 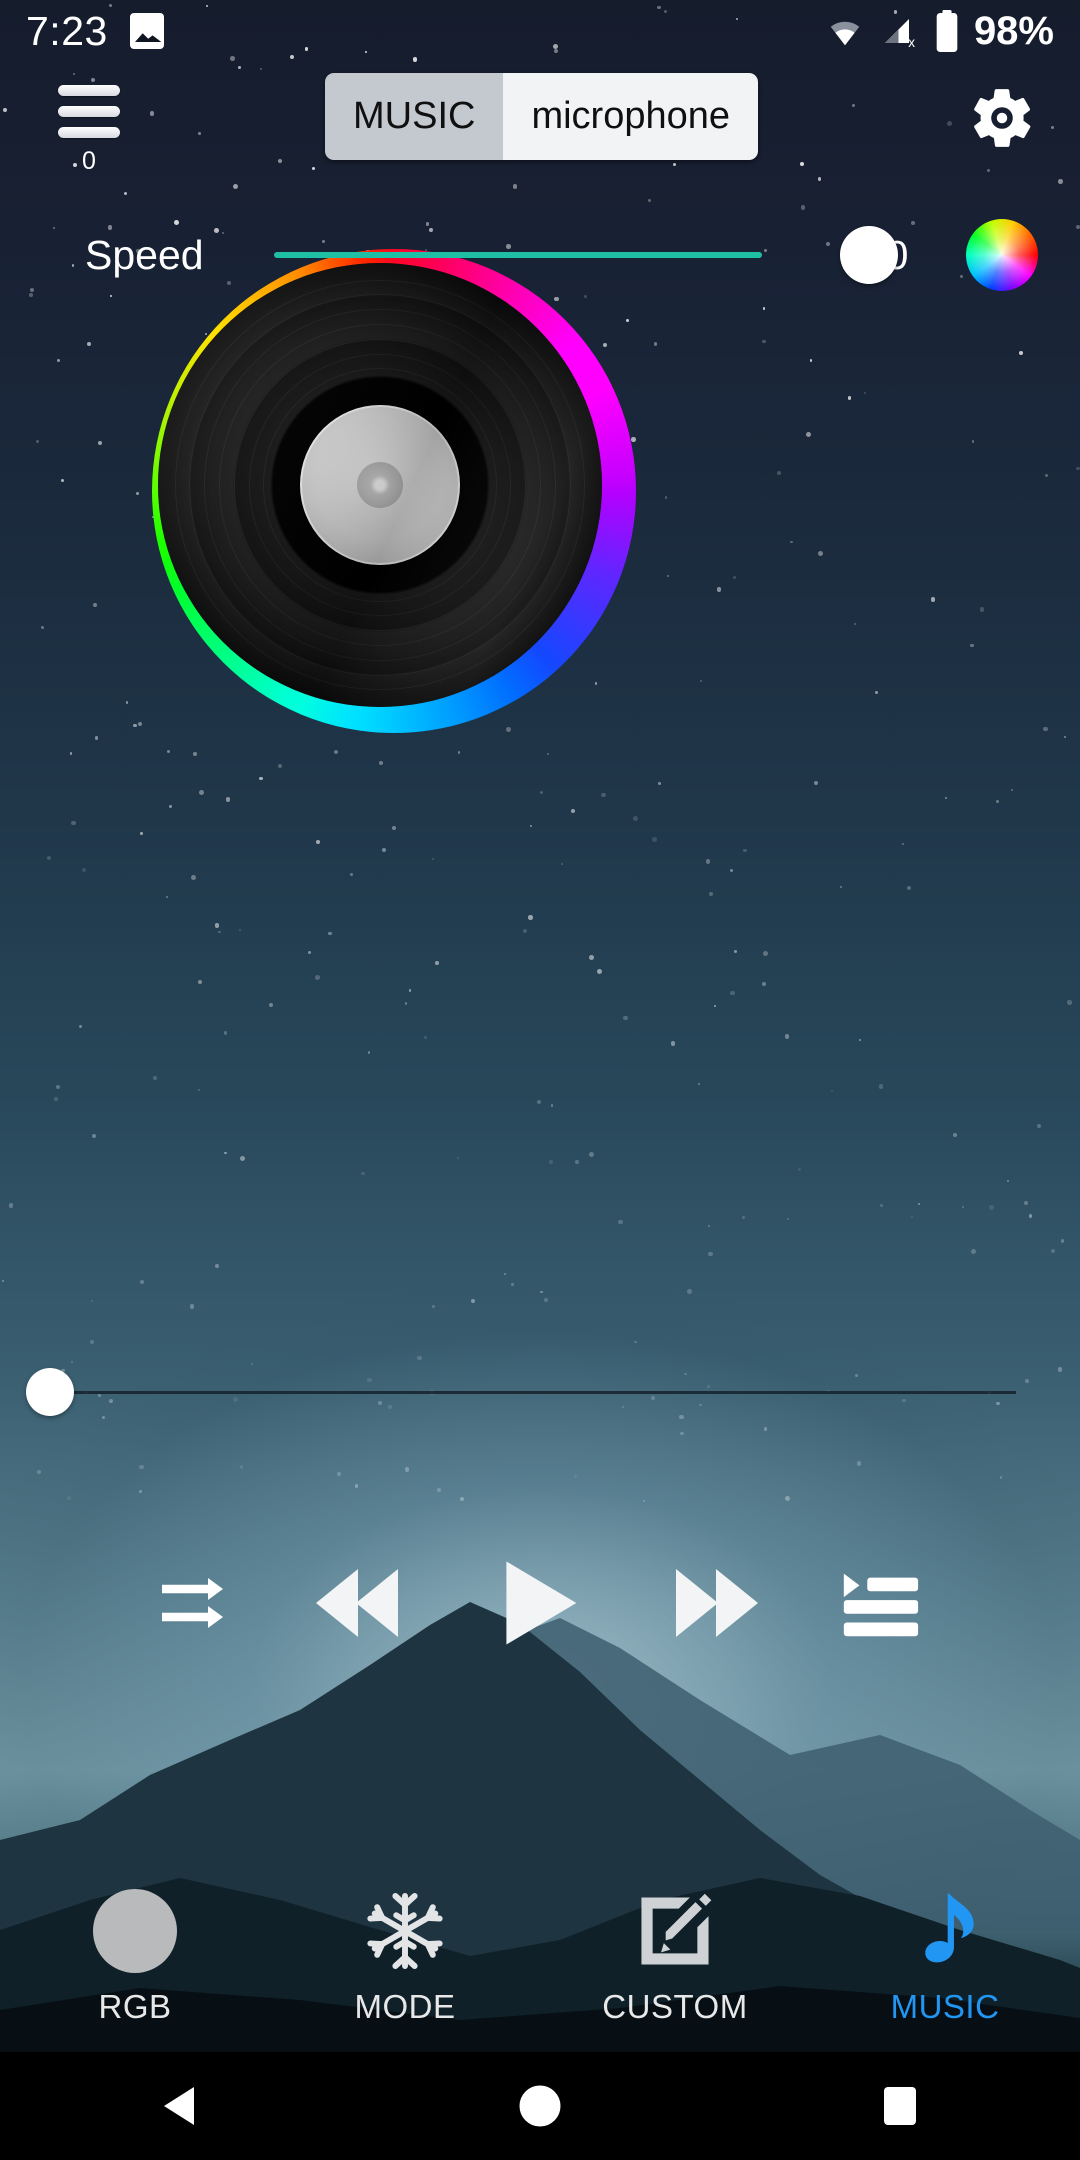 I want to click on progress-track, so click(x=544, y=1392).